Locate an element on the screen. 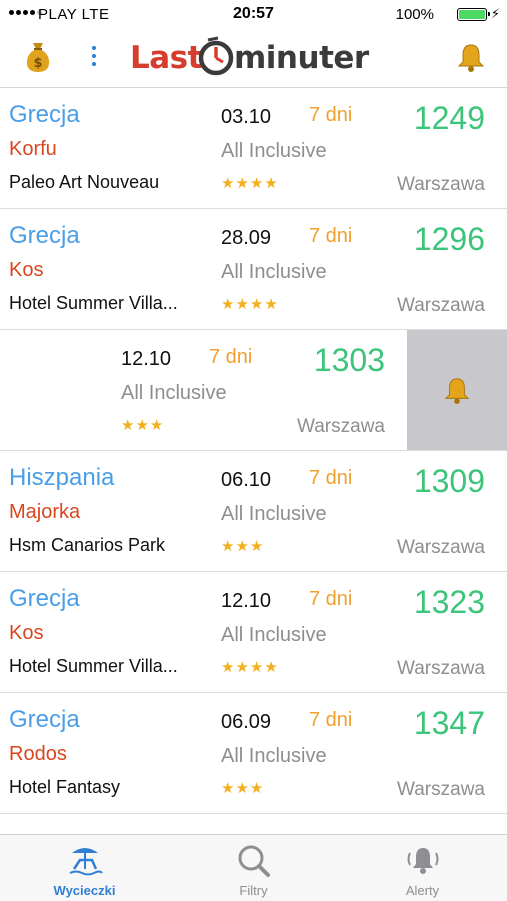 The image size is (507, 901). logo-text-minuter: minuter is located at coordinates (301, 58).